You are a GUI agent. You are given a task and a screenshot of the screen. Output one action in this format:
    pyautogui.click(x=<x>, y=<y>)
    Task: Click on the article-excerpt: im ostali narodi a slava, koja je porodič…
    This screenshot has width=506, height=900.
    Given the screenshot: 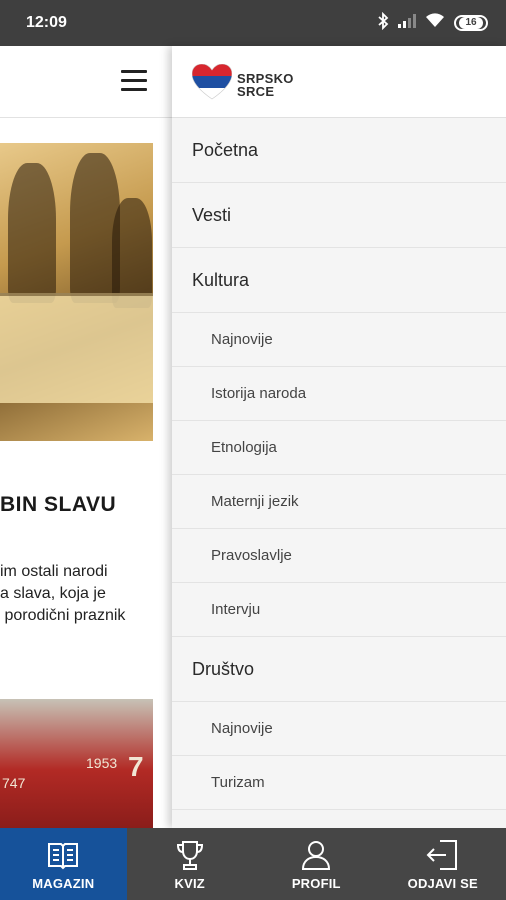 What is the action you would take?
    pyautogui.click(x=86, y=594)
    